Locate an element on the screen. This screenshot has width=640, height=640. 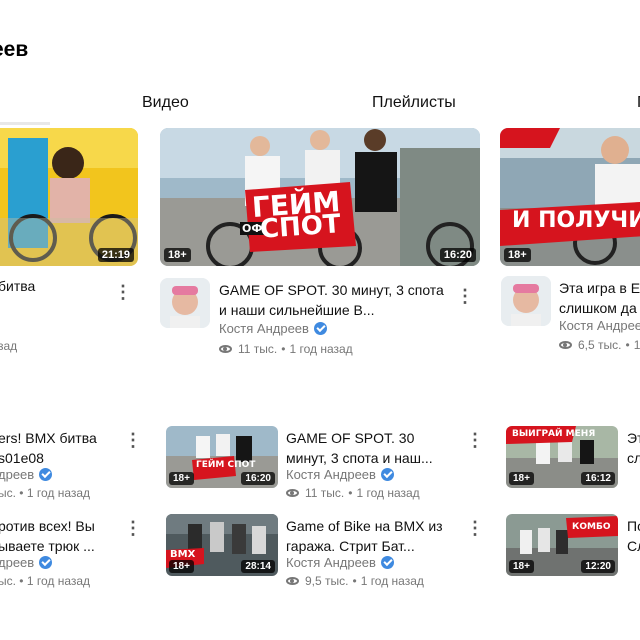
video-thumbnail: BMX 18+ 28:14 is located at coordinates (222, 545).